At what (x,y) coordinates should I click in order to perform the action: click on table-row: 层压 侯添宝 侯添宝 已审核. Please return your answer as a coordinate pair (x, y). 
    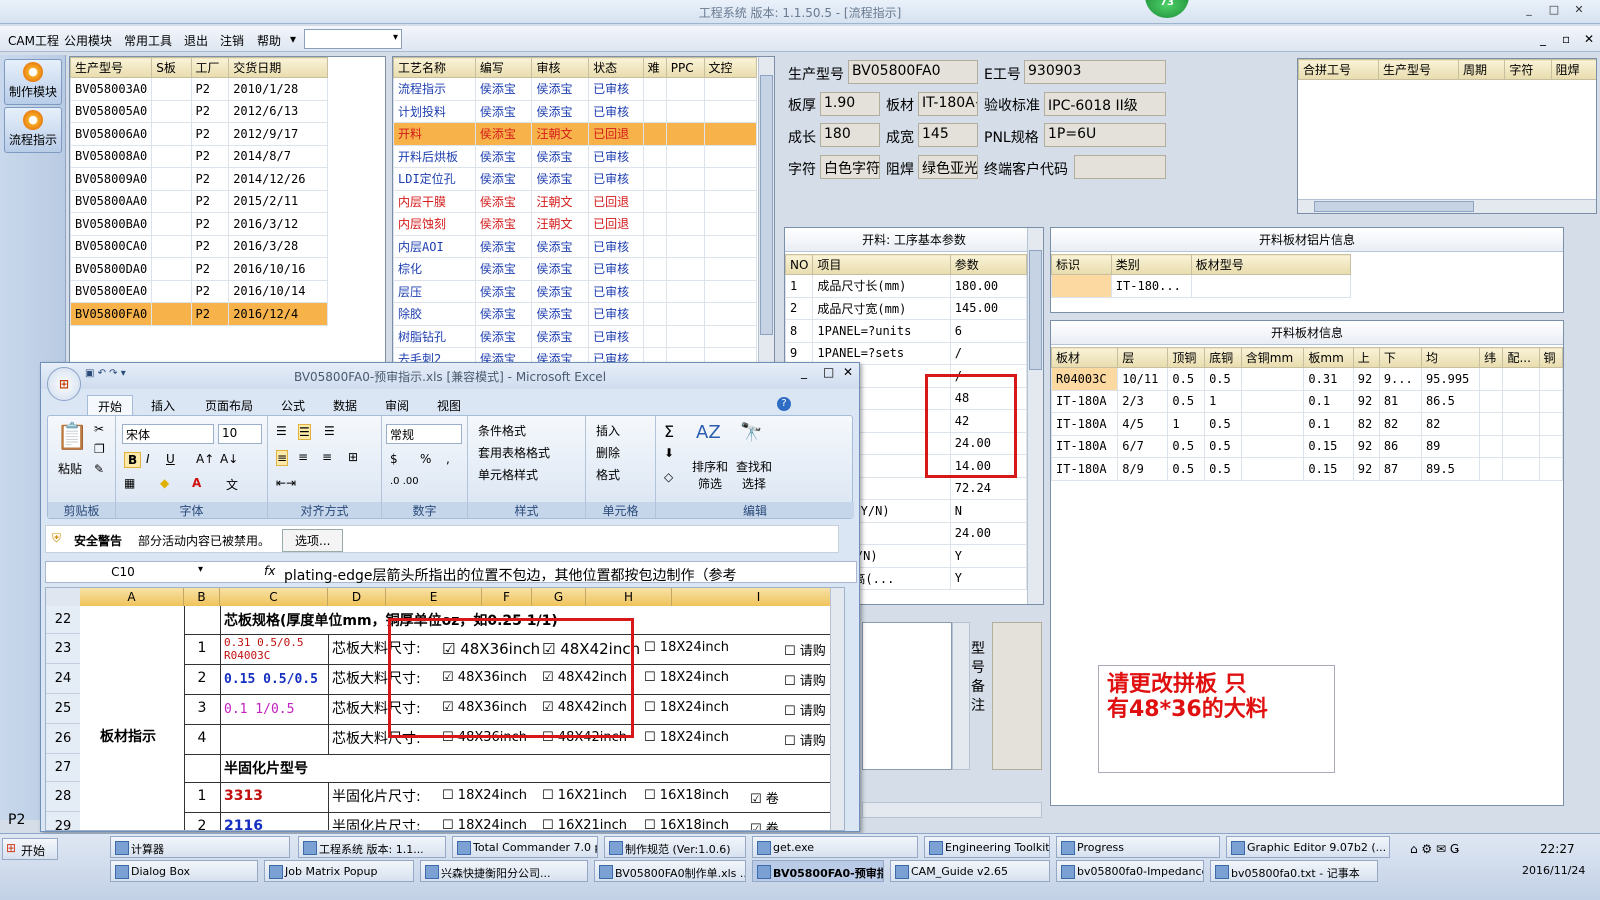
    Looking at the image, I should click on (575, 291).